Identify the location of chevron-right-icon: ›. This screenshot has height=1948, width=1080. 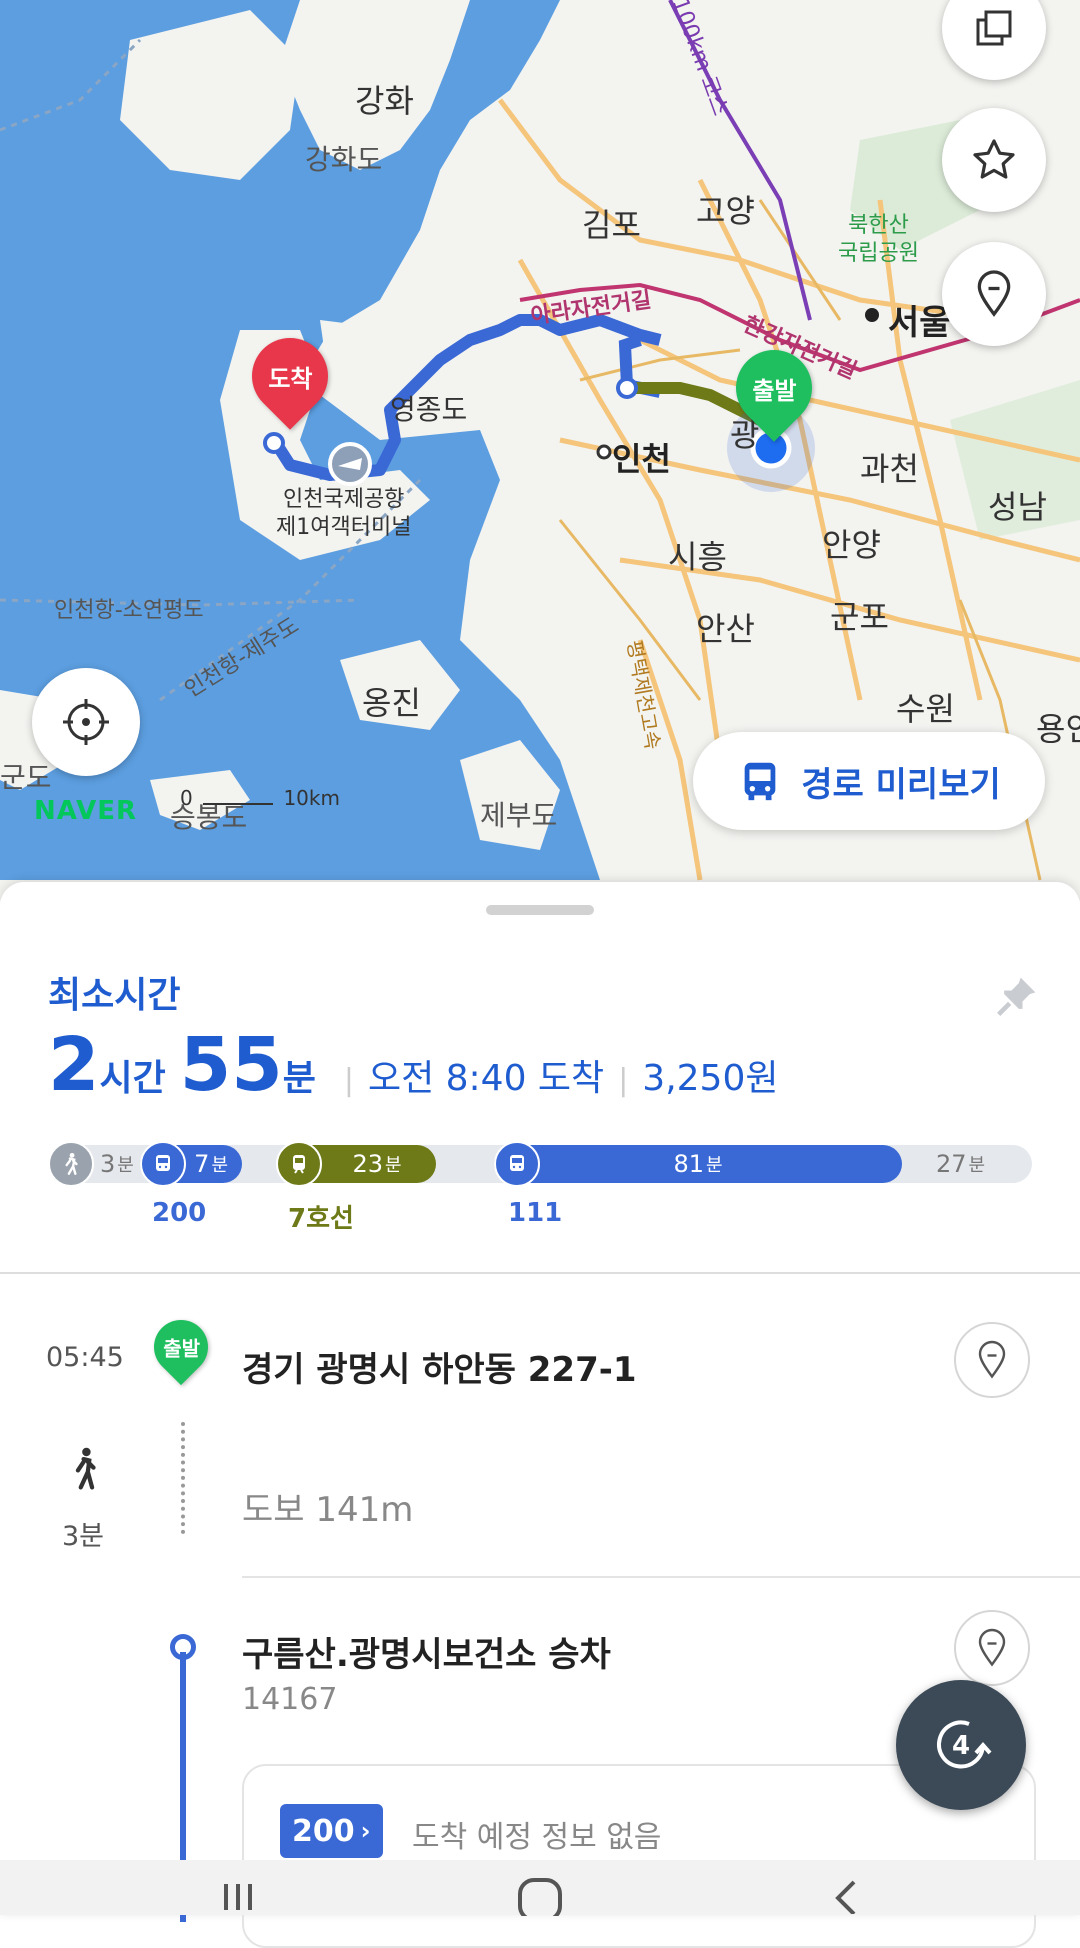
(365, 1831).